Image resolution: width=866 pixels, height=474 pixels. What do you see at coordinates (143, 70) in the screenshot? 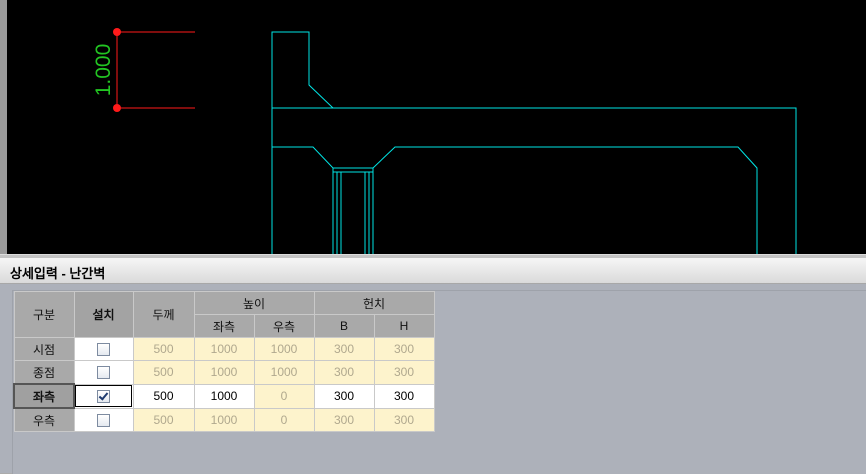
I see `dimension-marker: 1.000` at bounding box center [143, 70].